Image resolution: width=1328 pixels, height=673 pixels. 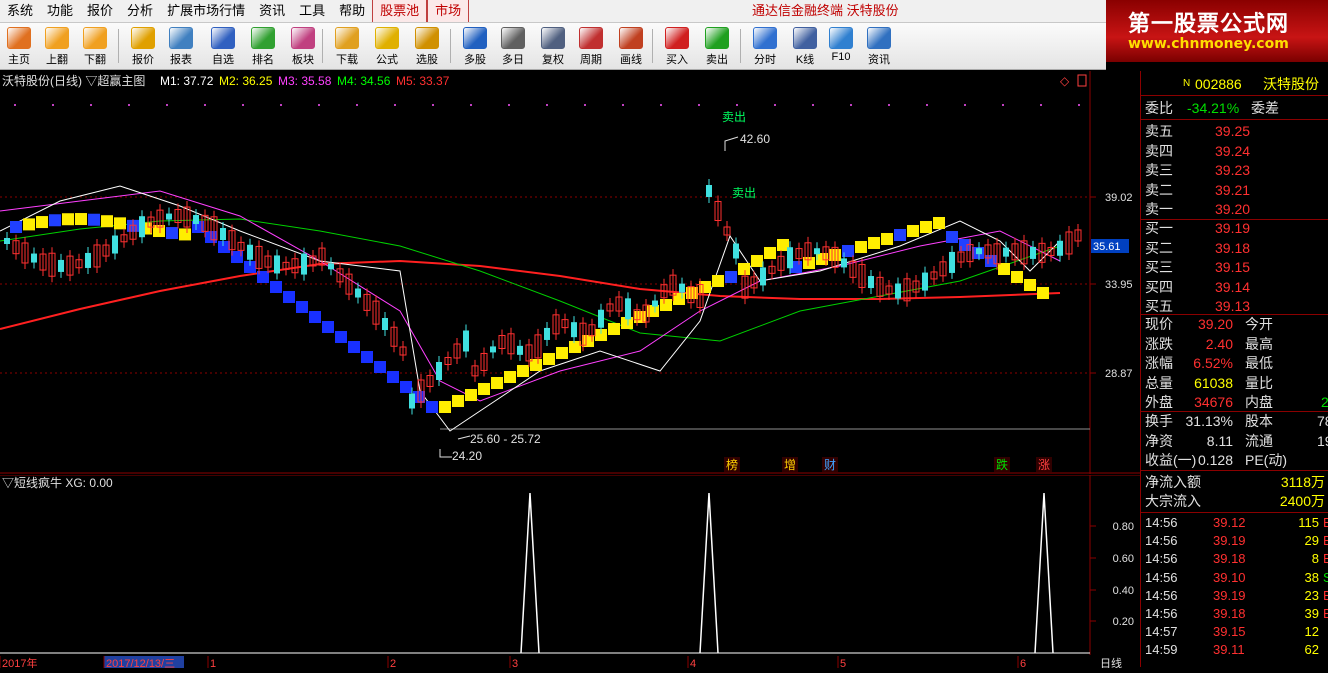 What do you see at coordinates (60, 11) in the screenshot?
I see `menu-item-1: 功能` at bounding box center [60, 11].